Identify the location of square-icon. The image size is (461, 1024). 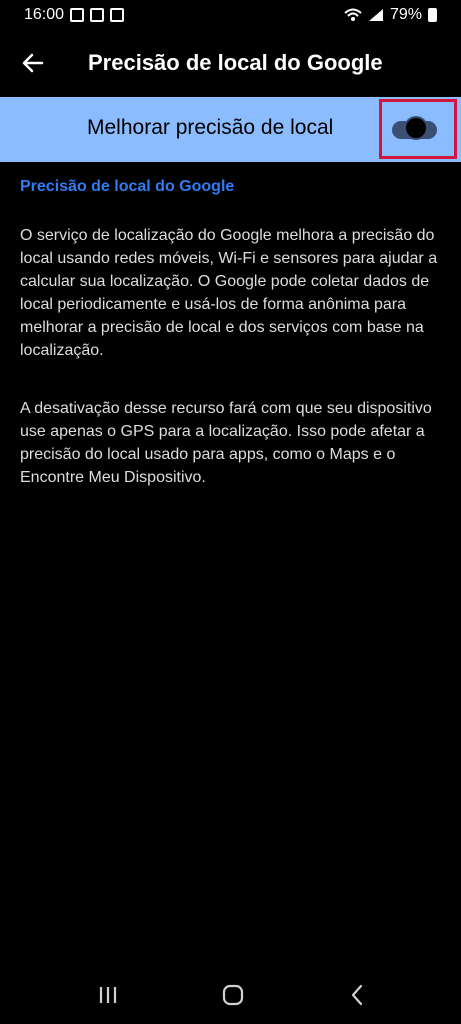
(117, 15).